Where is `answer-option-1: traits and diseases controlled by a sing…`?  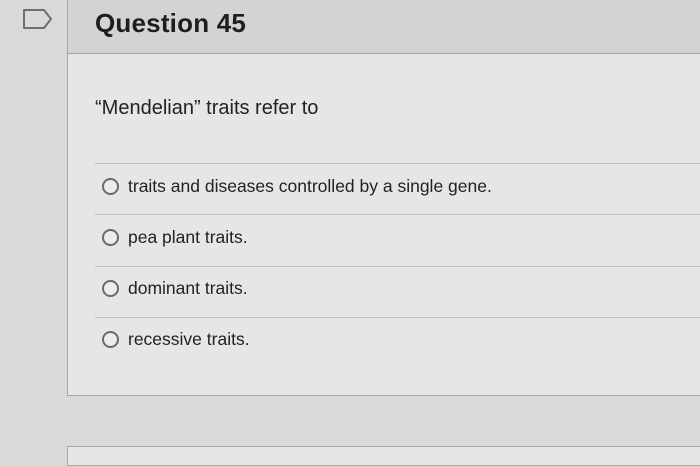 answer-option-1: traits and diseases controlled by a sing… is located at coordinates (297, 186).